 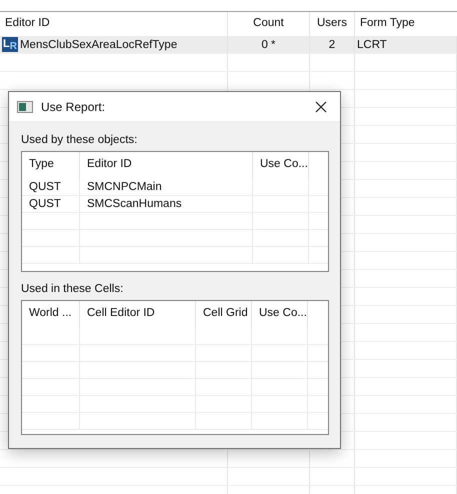 I want to click on column-header: Type, so click(x=51, y=165).